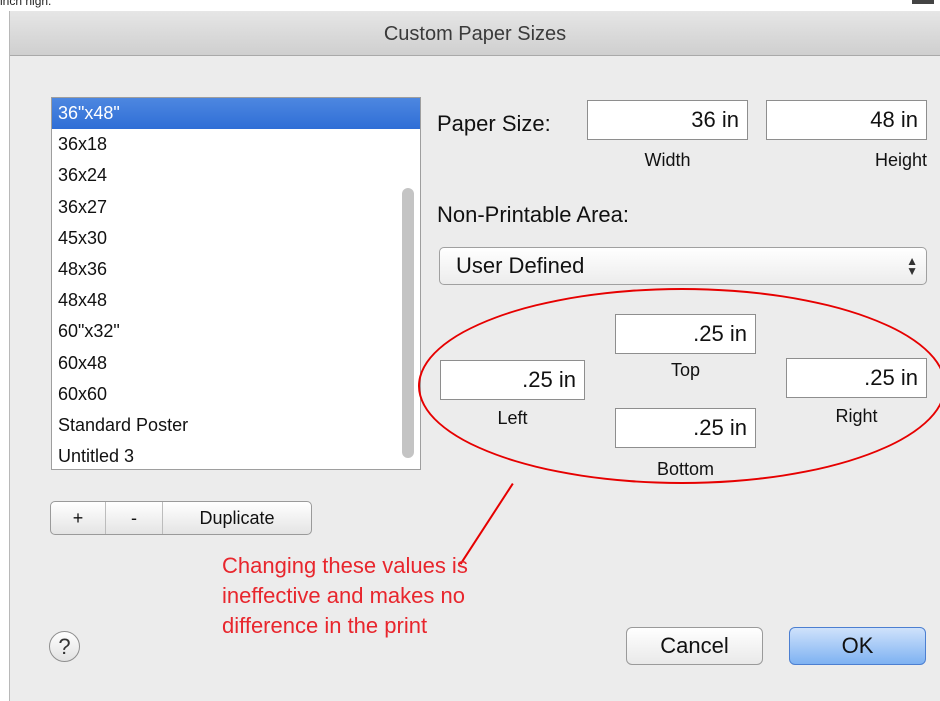  What do you see at coordinates (667, 160) in the screenshot?
I see `width-label: Width` at bounding box center [667, 160].